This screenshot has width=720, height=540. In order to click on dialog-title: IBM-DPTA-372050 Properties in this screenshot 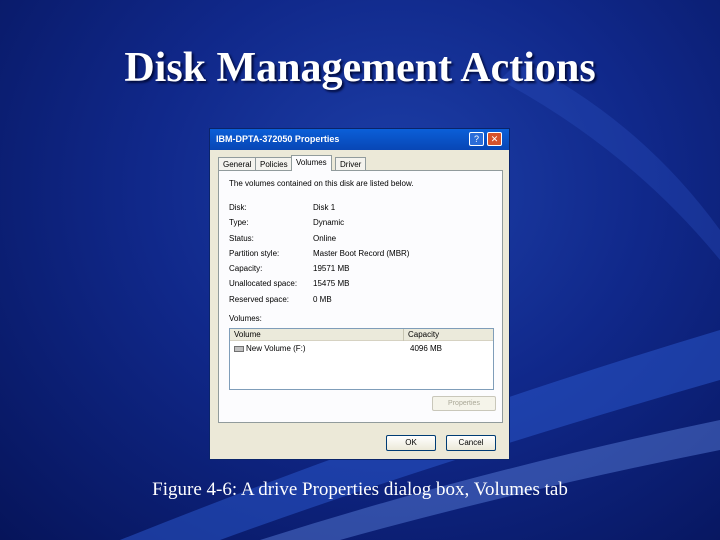, I will do `click(278, 139)`.